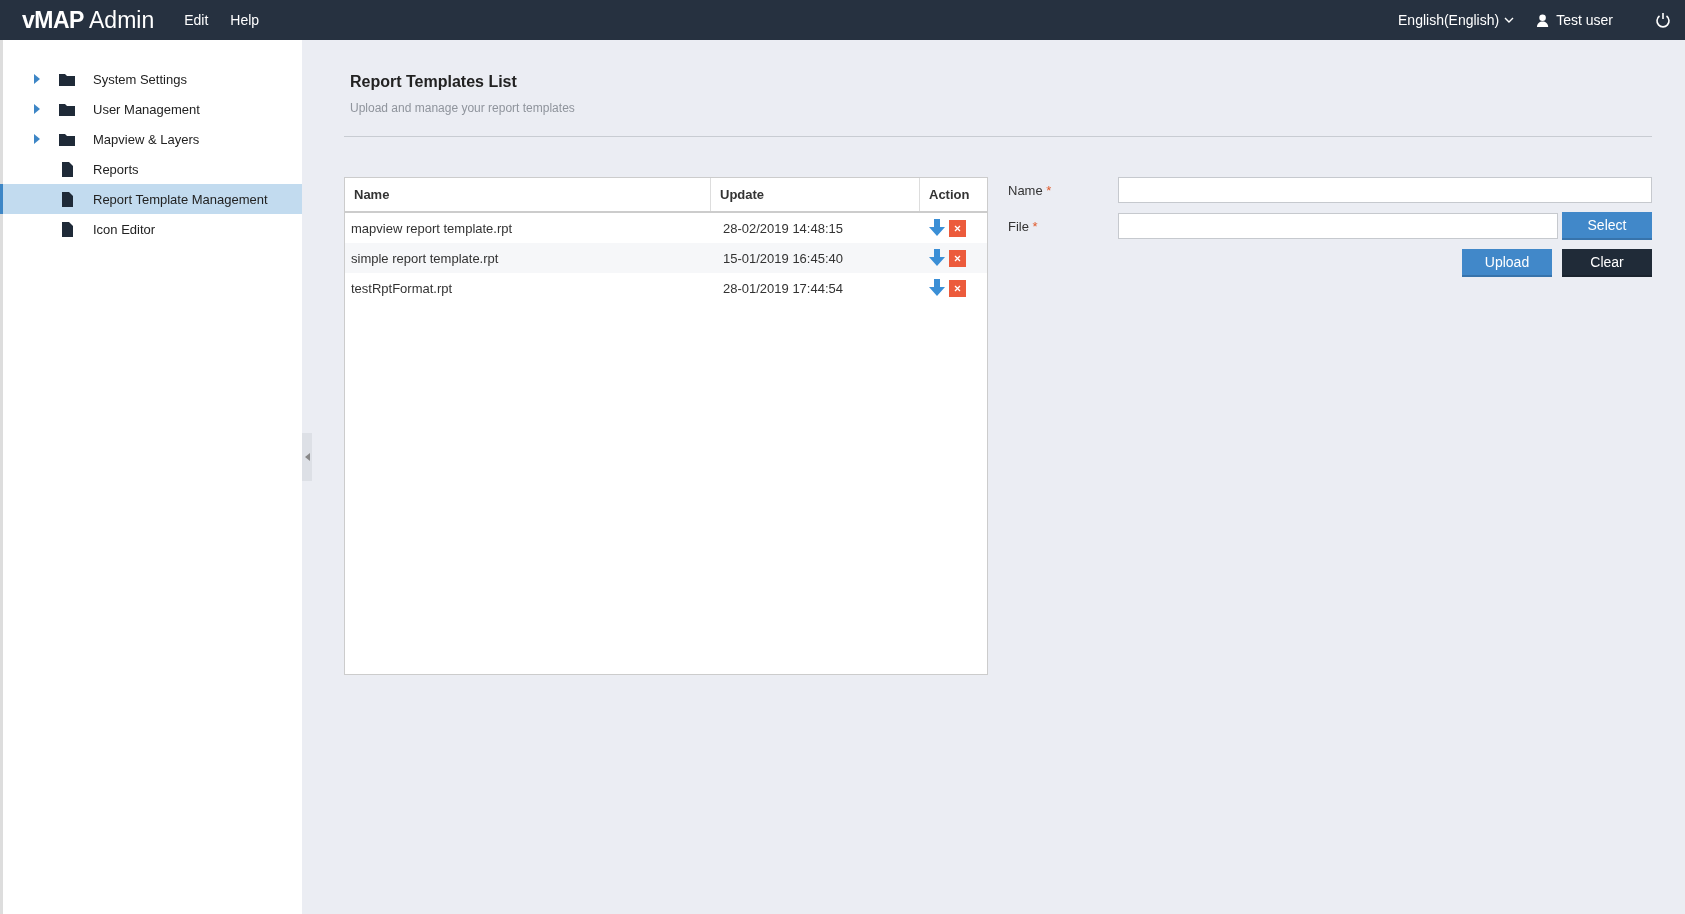 Image resolution: width=1685 pixels, height=914 pixels. Describe the element at coordinates (783, 288) in the screenshot. I see `table-cell: 28-01/2019 17:44:54` at that location.